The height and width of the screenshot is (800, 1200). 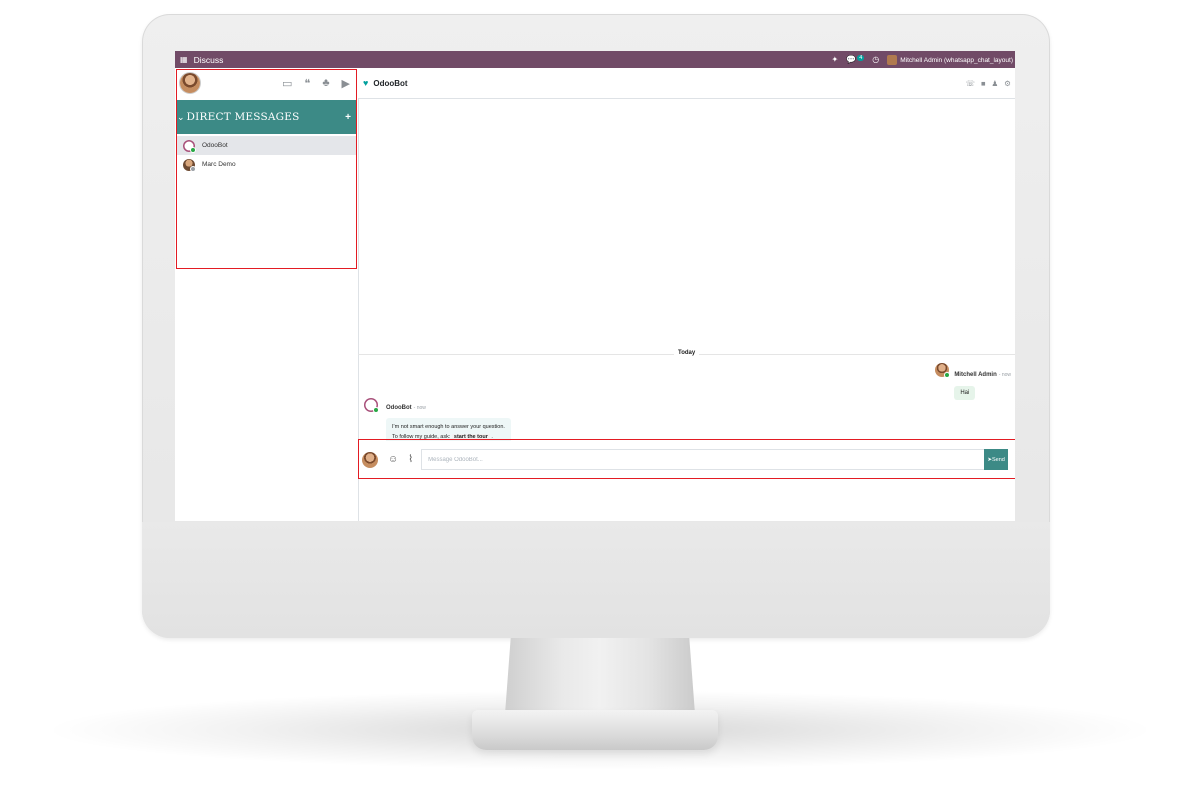 What do you see at coordinates (410, 459) in the screenshot?
I see `paperclip-icon: ⌇` at bounding box center [410, 459].